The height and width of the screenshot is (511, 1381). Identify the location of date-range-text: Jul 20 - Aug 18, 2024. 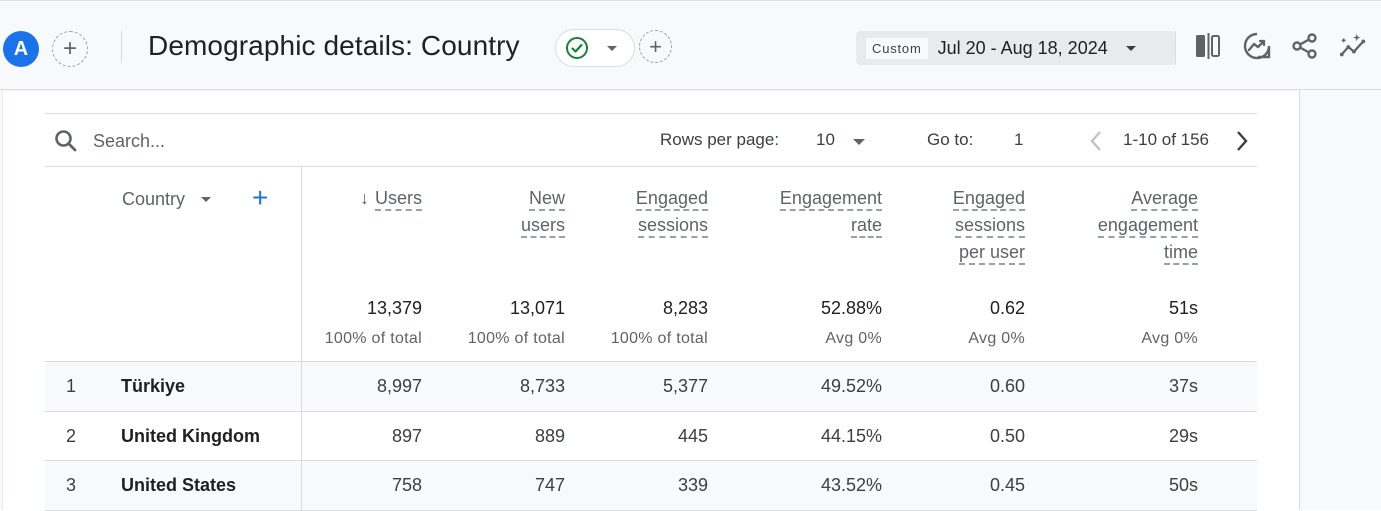
(1022, 47).